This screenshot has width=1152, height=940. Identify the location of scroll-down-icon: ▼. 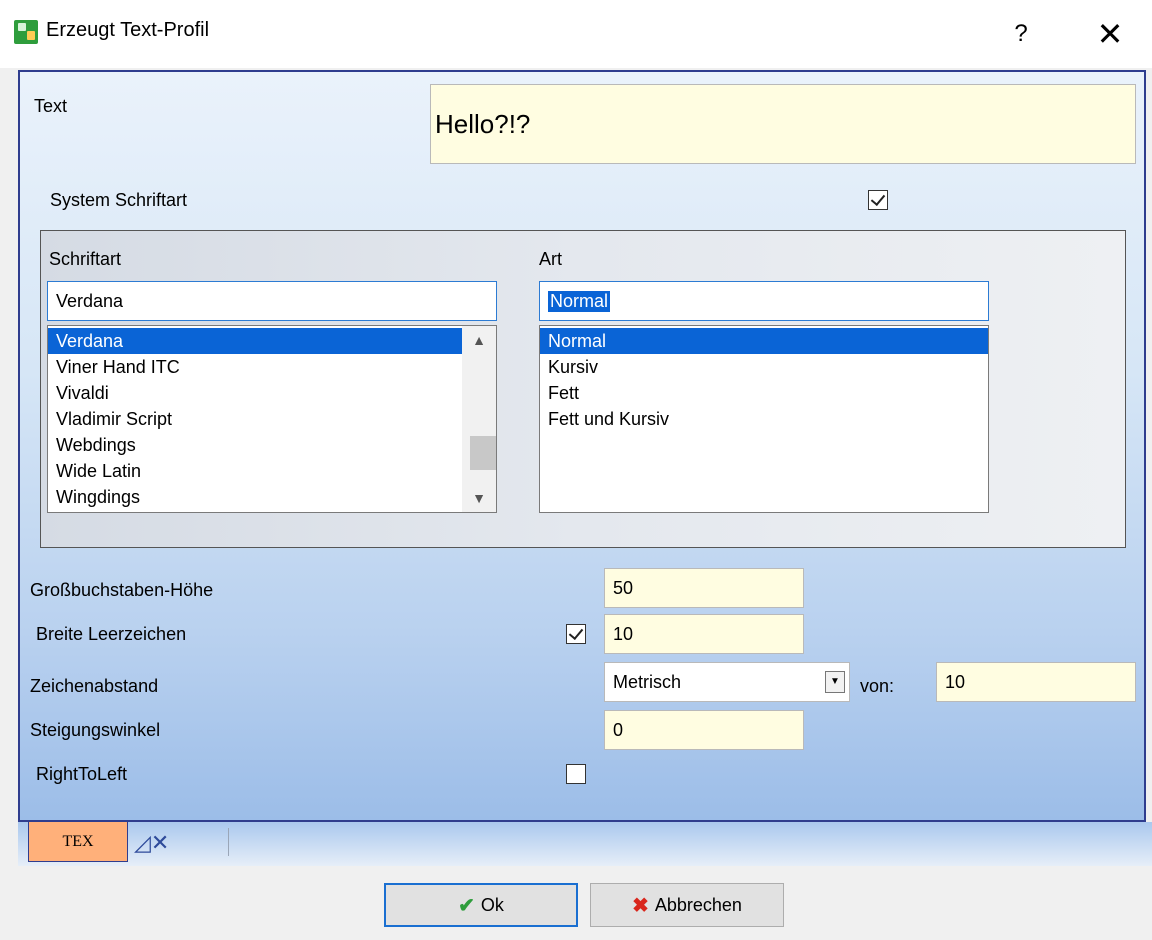
(479, 498).